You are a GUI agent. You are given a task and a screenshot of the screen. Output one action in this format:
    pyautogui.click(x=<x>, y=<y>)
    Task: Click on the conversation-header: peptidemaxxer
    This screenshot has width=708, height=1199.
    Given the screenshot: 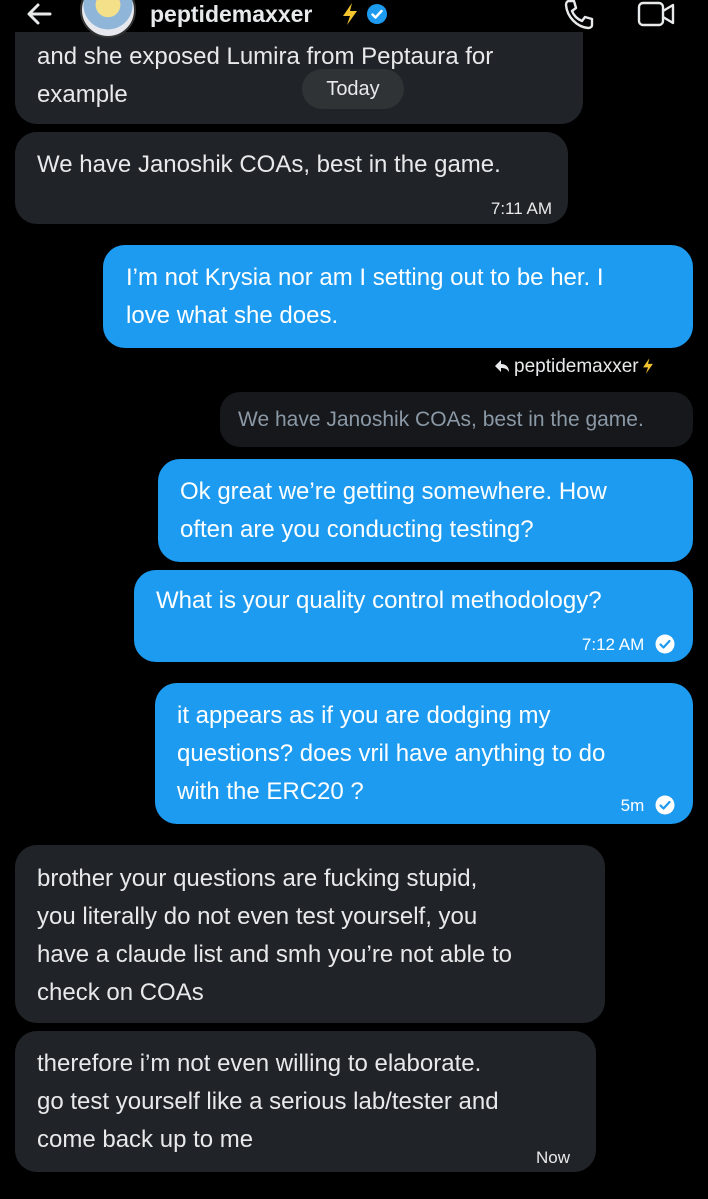 What is the action you would take?
    pyautogui.click(x=354, y=19)
    